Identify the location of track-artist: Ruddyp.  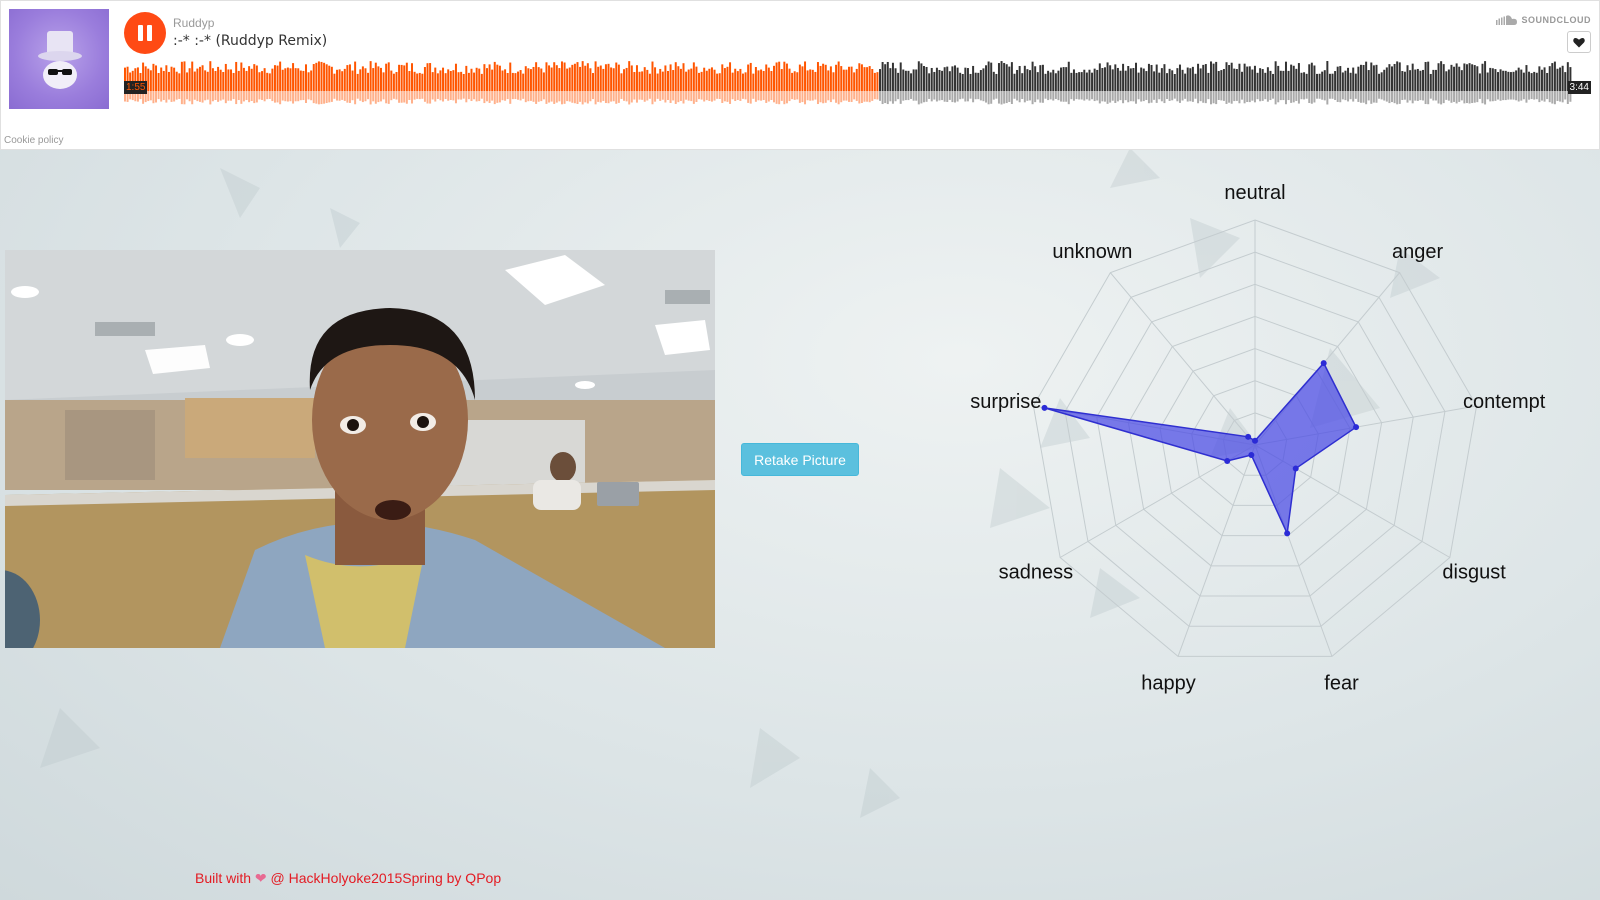
(193, 23).